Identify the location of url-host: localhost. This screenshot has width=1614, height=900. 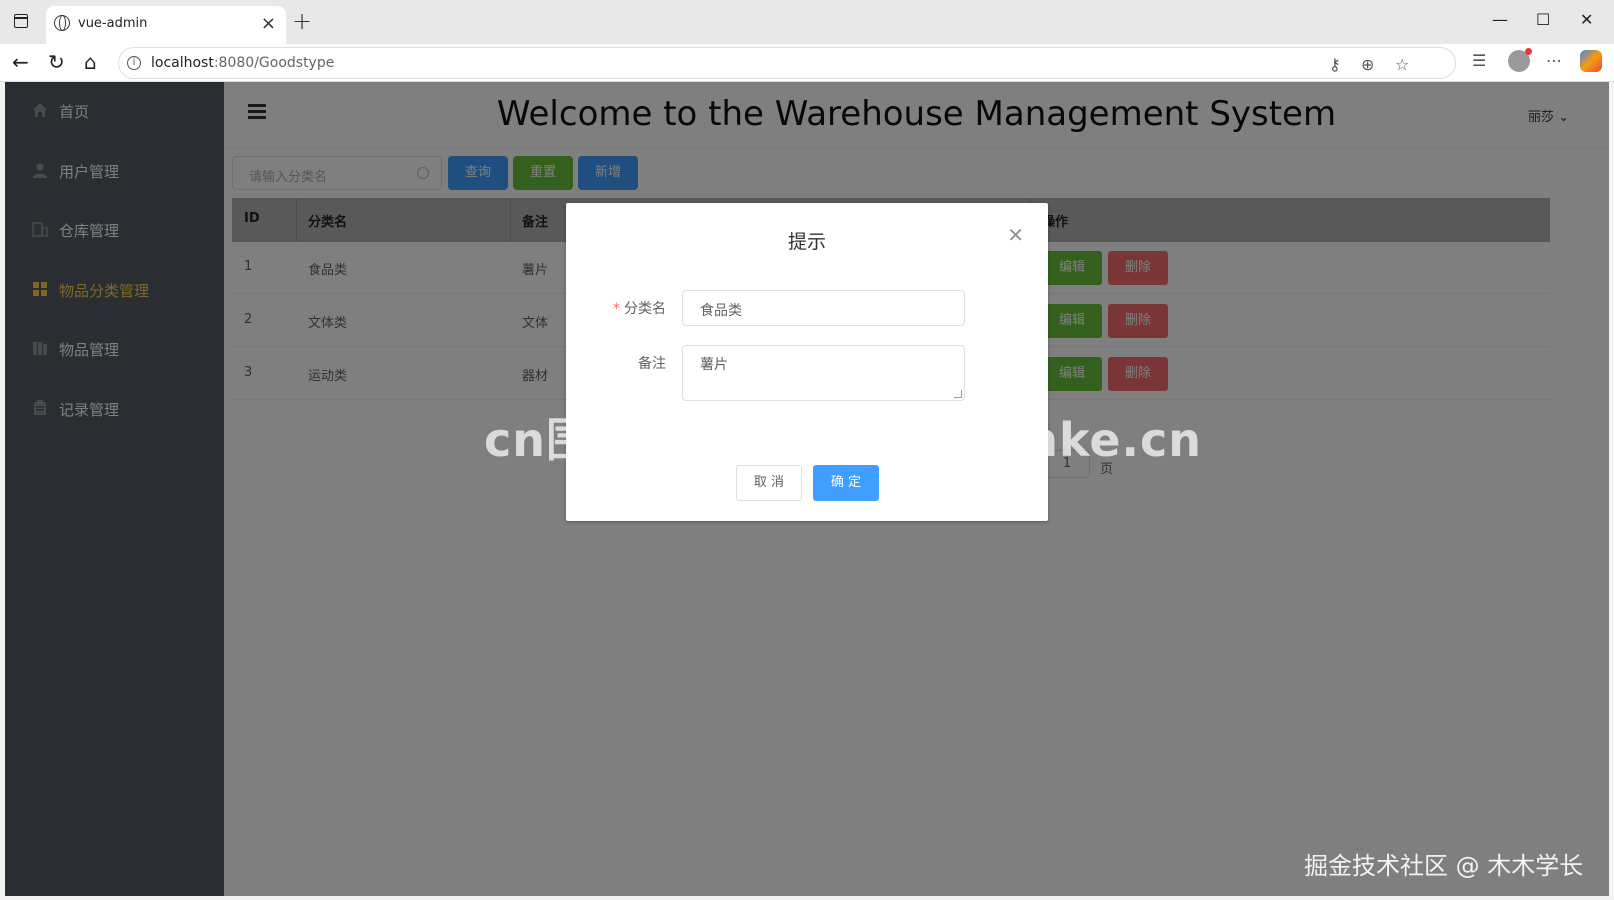
(182, 63).